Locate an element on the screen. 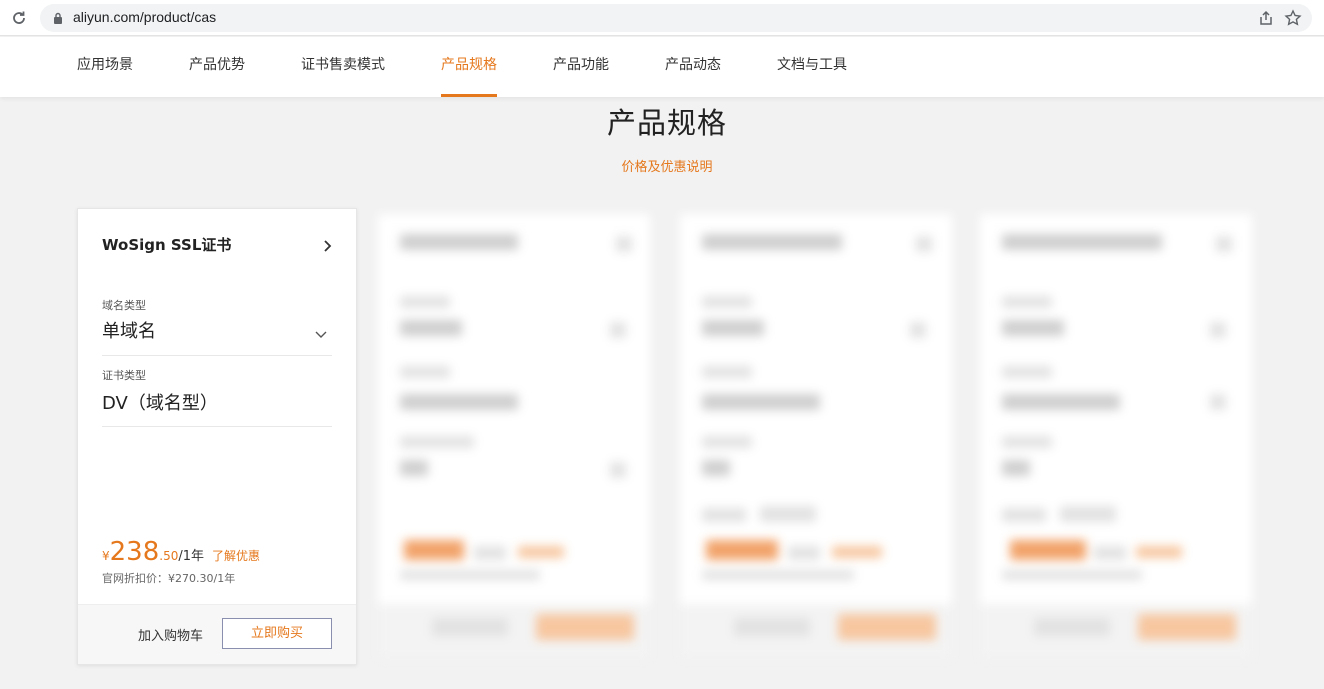  tab-product-advantages: 产品优势 is located at coordinates (217, 67).